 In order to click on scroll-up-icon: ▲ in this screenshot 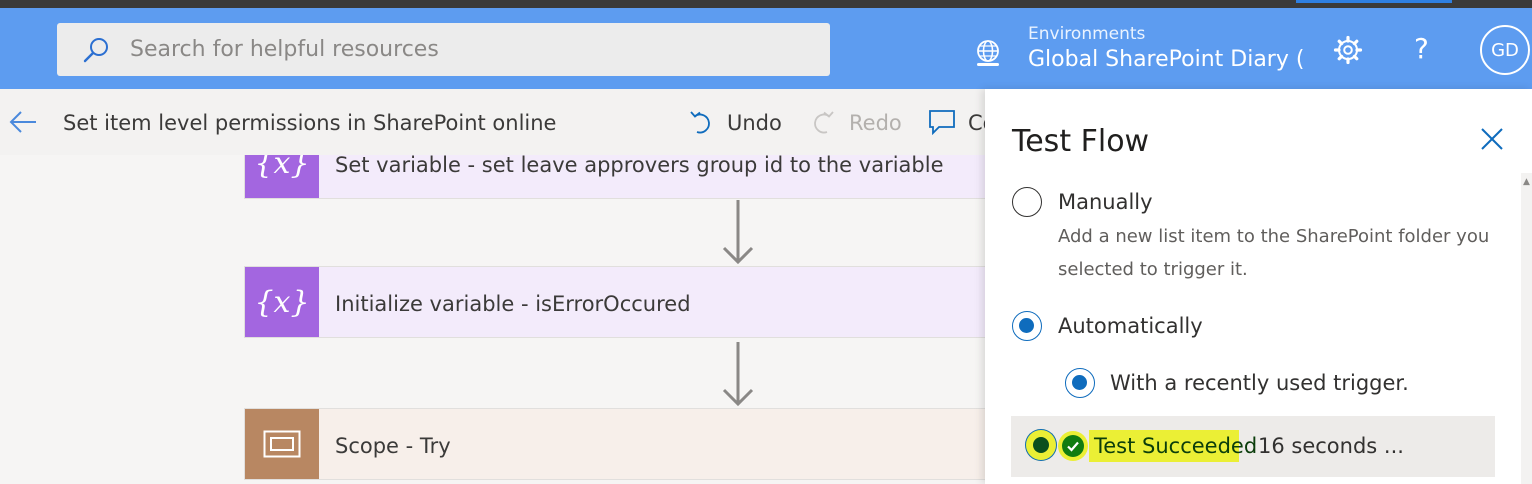, I will do `click(1526, 182)`.